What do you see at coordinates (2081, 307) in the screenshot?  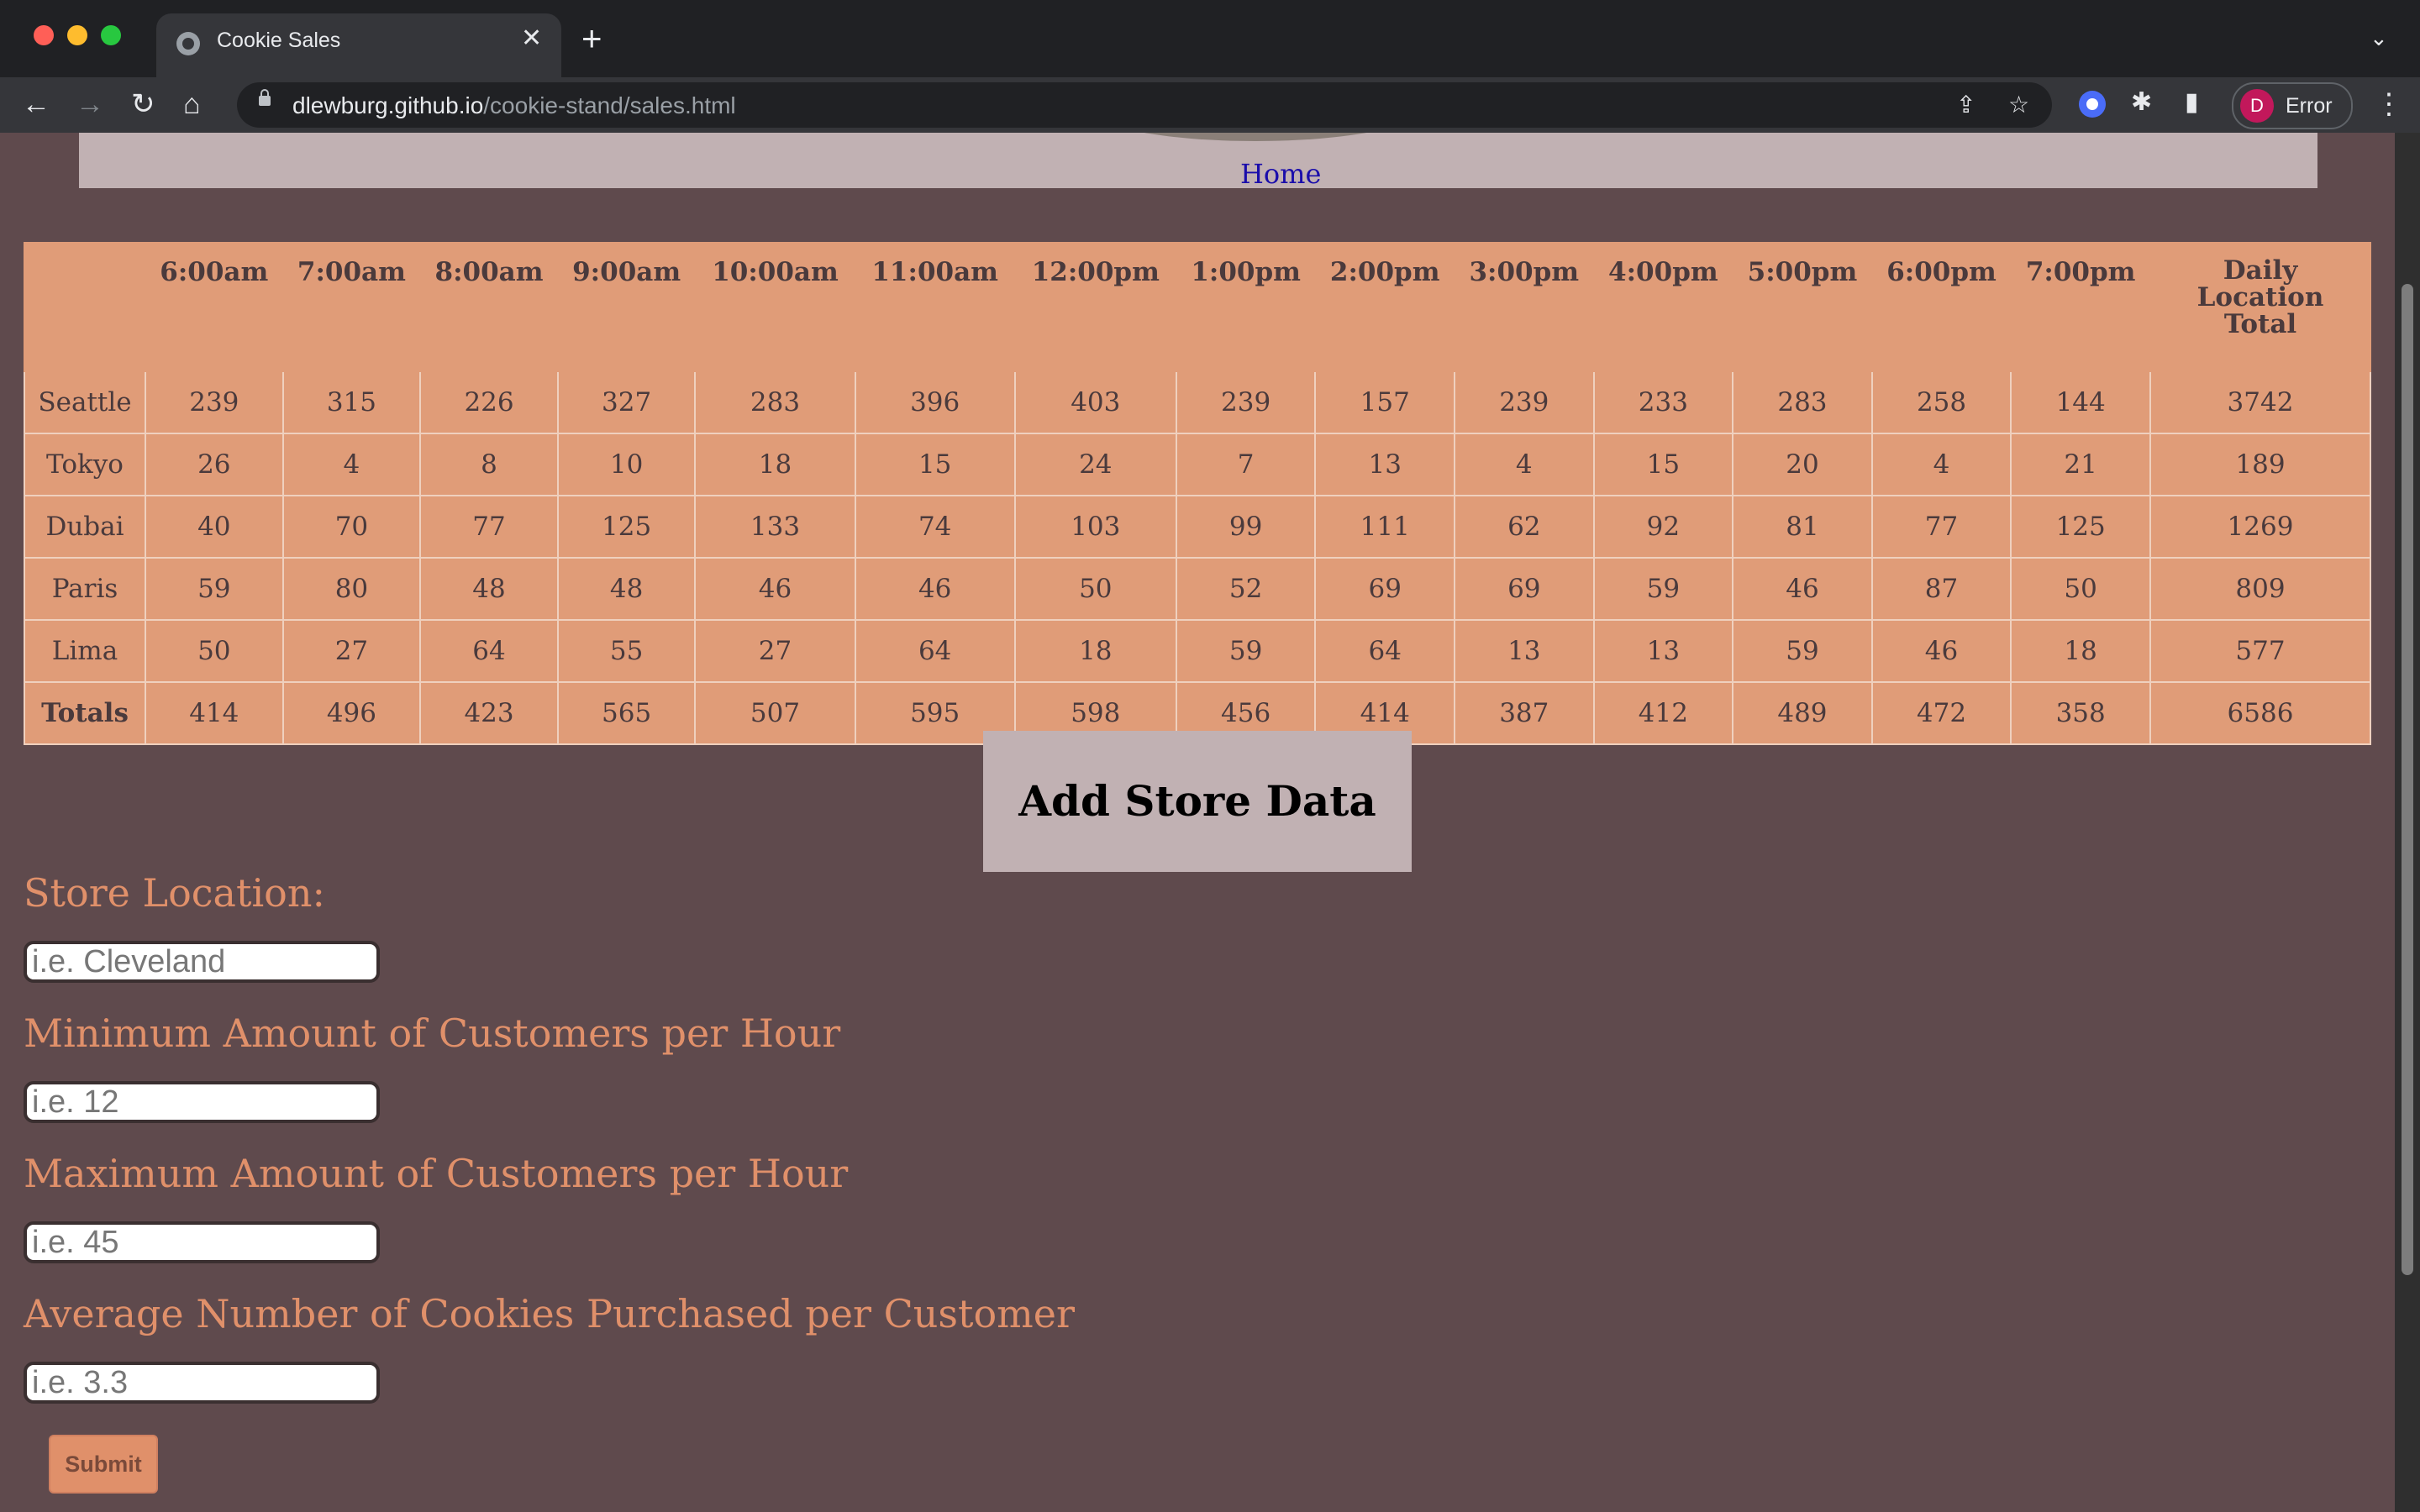 I see `column-header: 7:00pm` at bounding box center [2081, 307].